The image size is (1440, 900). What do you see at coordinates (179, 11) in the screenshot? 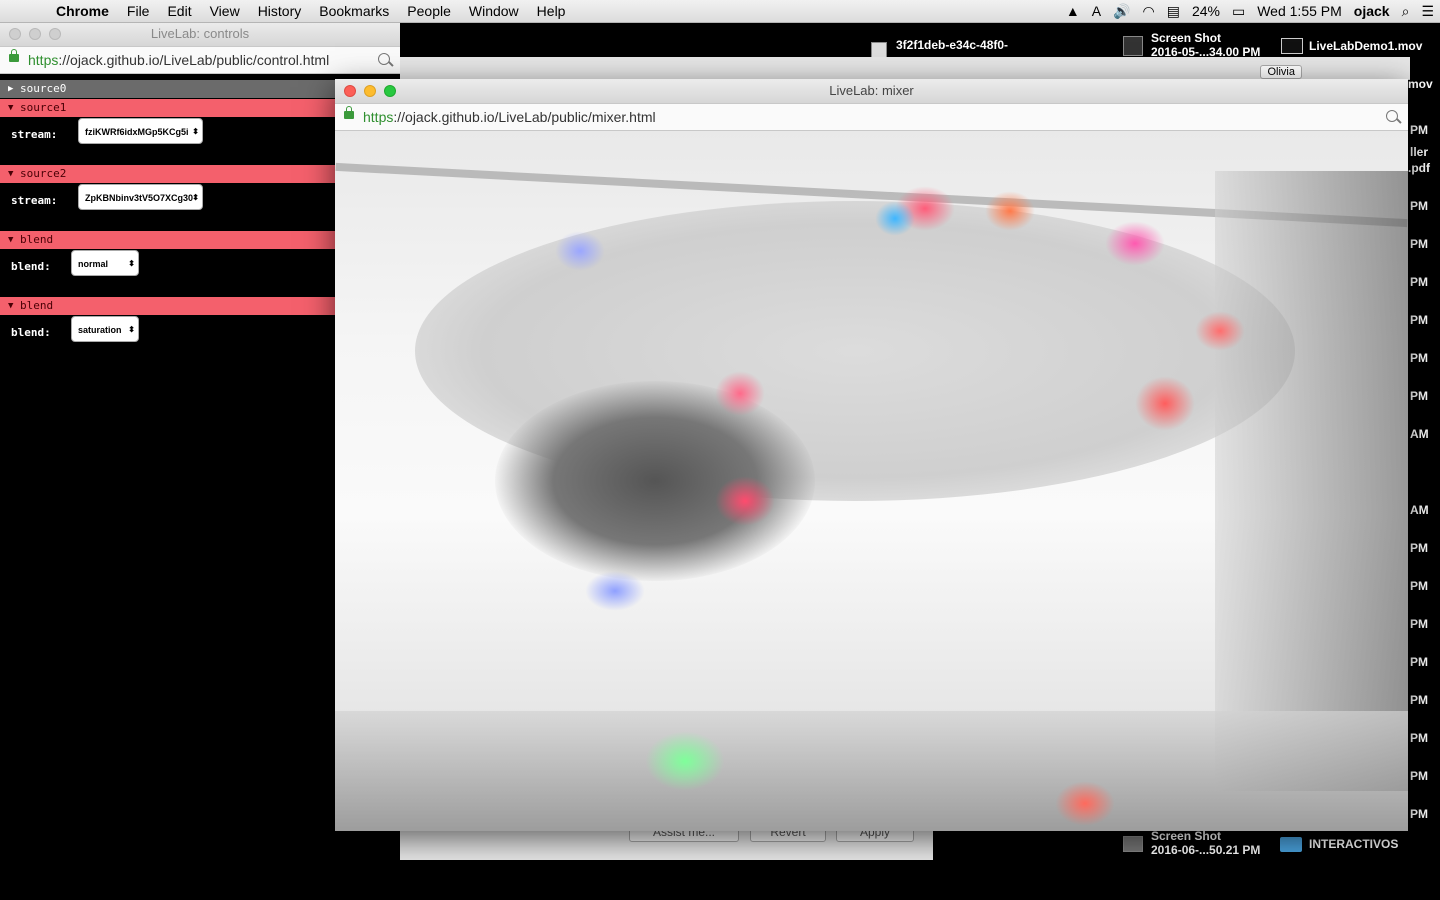
I see `menu-edit: Edit` at bounding box center [179, 11].